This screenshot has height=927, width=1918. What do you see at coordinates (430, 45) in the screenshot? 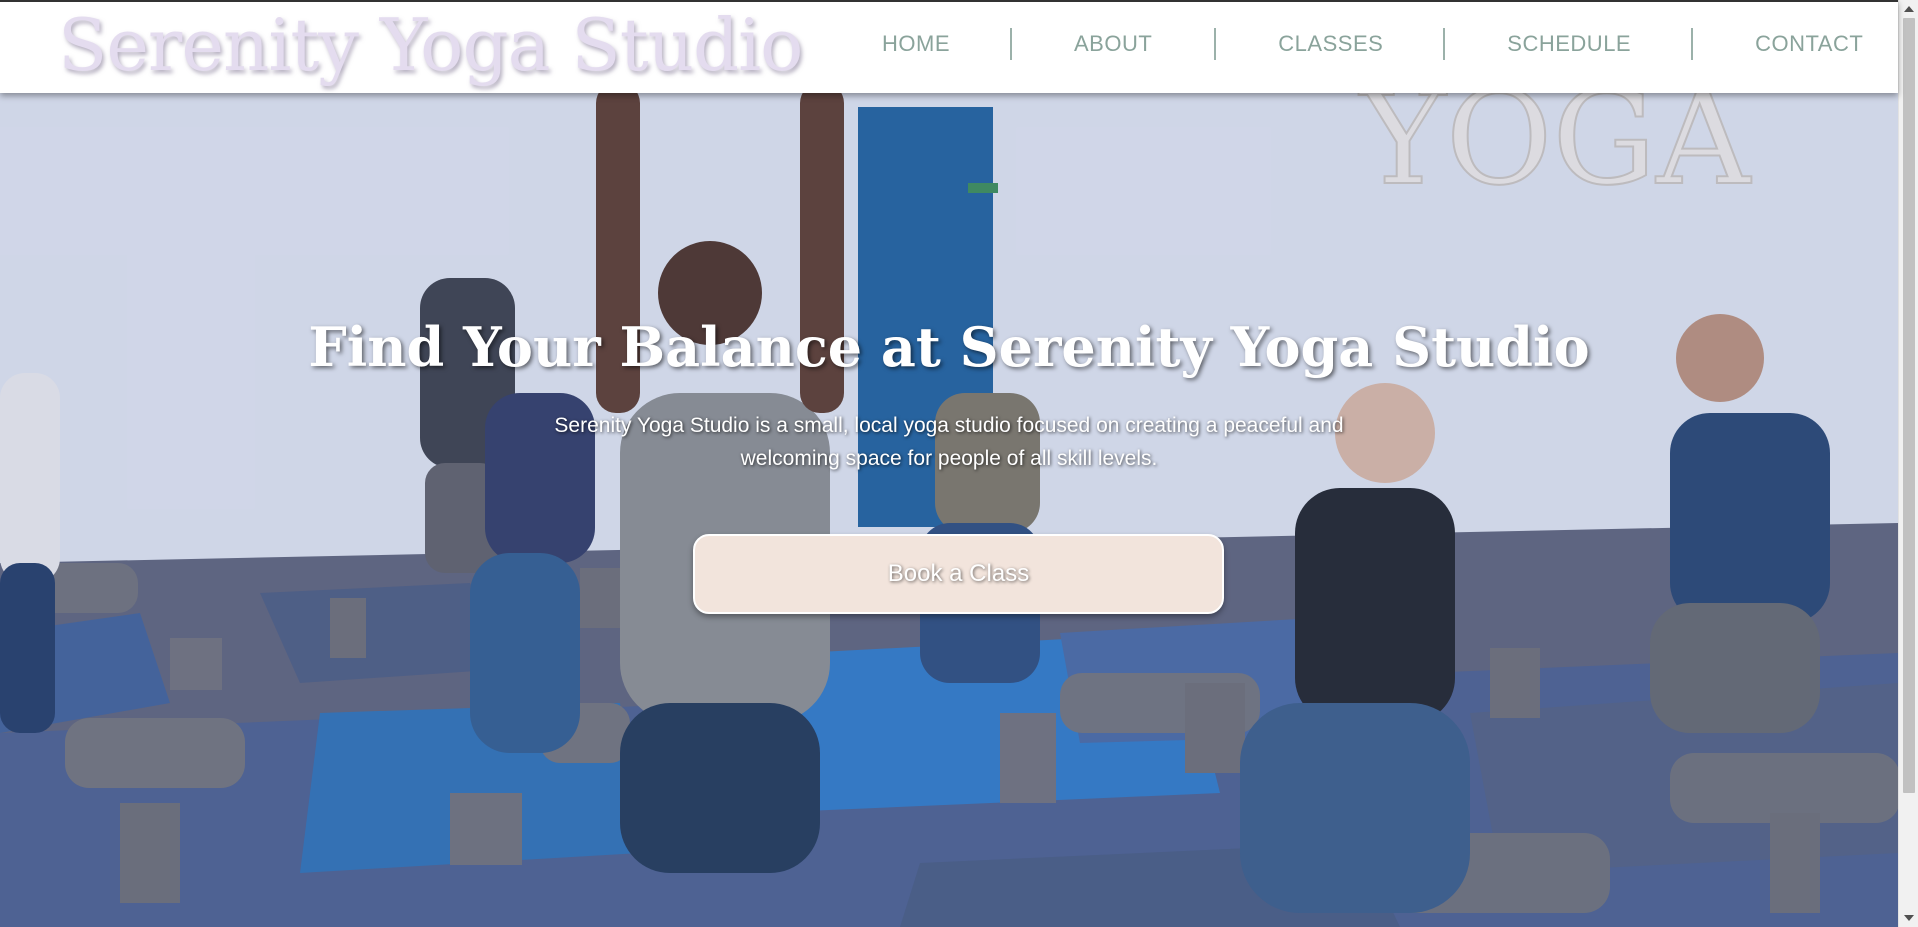
I see `site-logo: Serenity Yoga Studio` at bounding box center [430, 45].